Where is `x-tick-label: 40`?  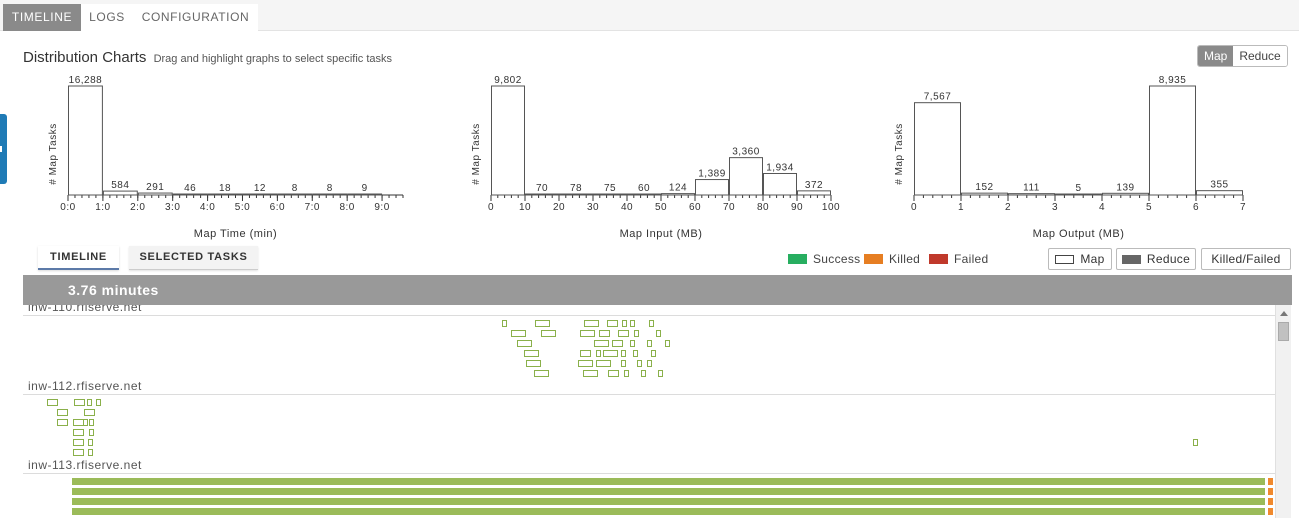
x-tick-label: 40 is located at coordinates (627, 207).